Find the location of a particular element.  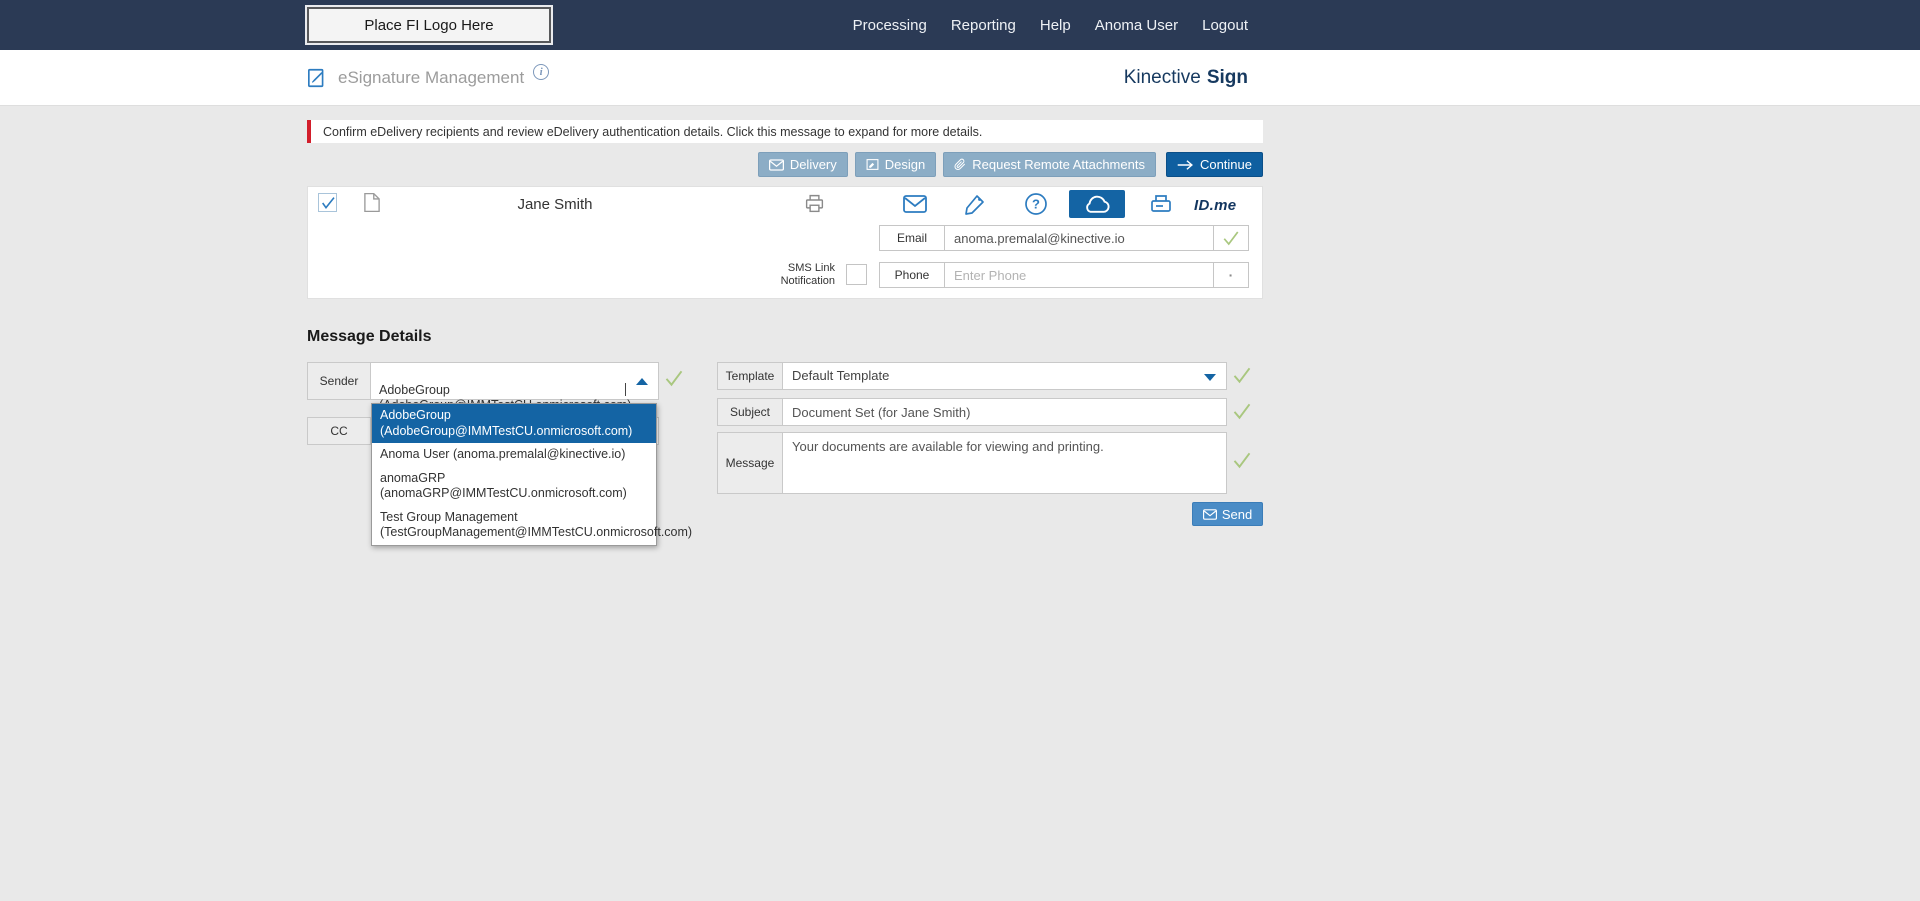

brand-suffix: Sign is located at coordinates (1227, 77).